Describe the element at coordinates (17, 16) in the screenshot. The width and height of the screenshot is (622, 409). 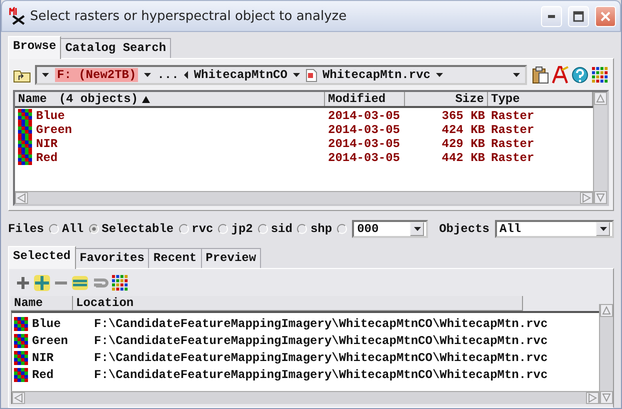
I see `app-logo-icon` at that location.